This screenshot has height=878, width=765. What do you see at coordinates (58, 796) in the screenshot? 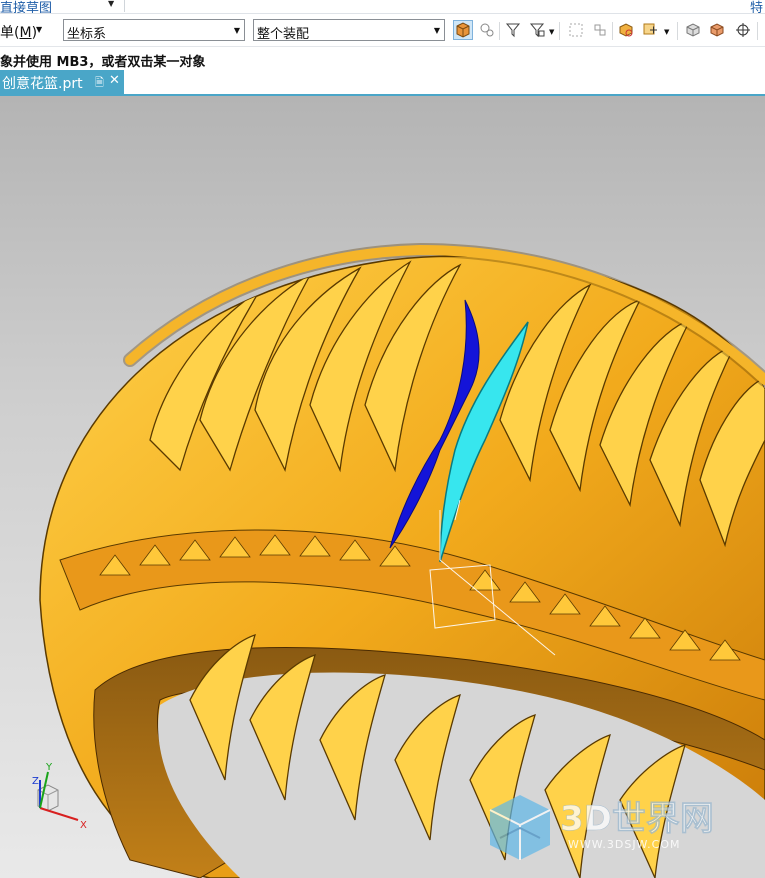
I see `view-triad` at bounding box center [58, 796].